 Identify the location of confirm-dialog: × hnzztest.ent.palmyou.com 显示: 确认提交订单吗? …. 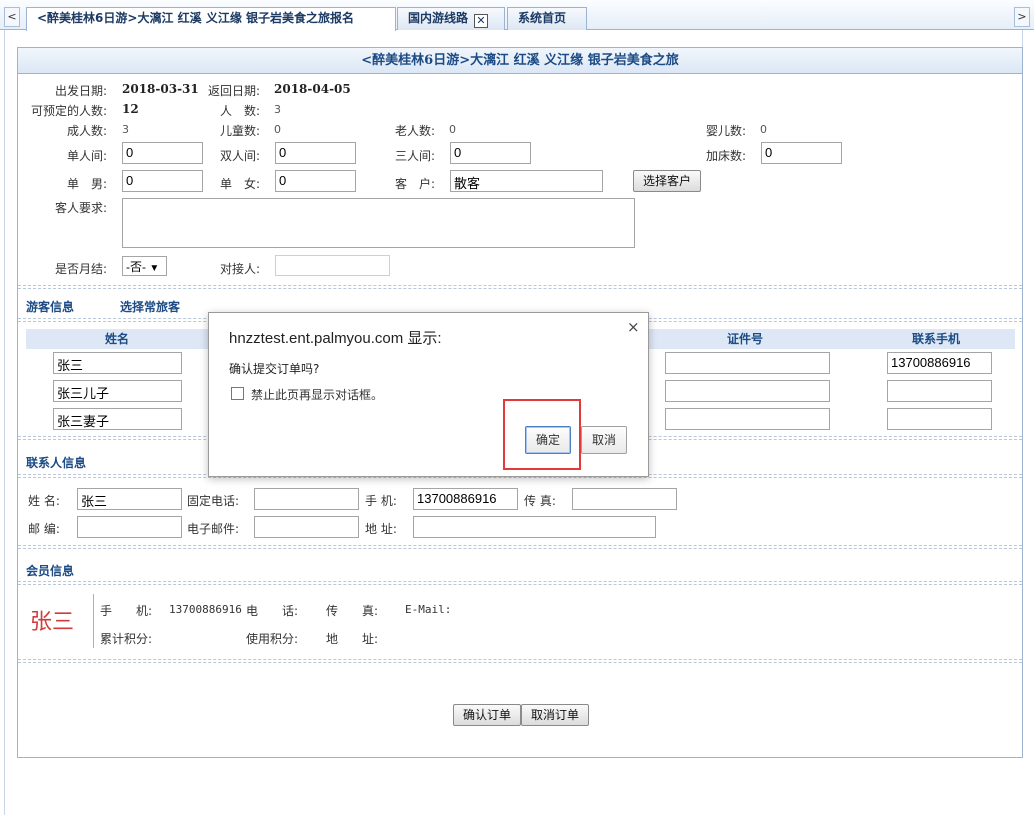
(428, 394).